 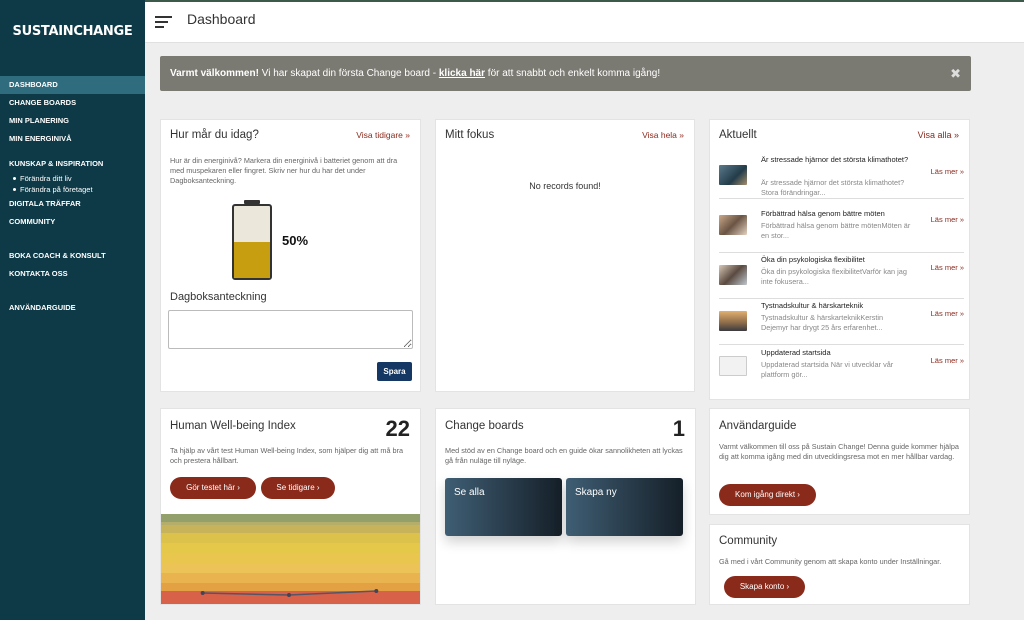 What do you see at coordinates (72, 85) in the screenshot?
I see `sidebar-item-dashboard: DASHBOARD` at bounding box center [72, 85].